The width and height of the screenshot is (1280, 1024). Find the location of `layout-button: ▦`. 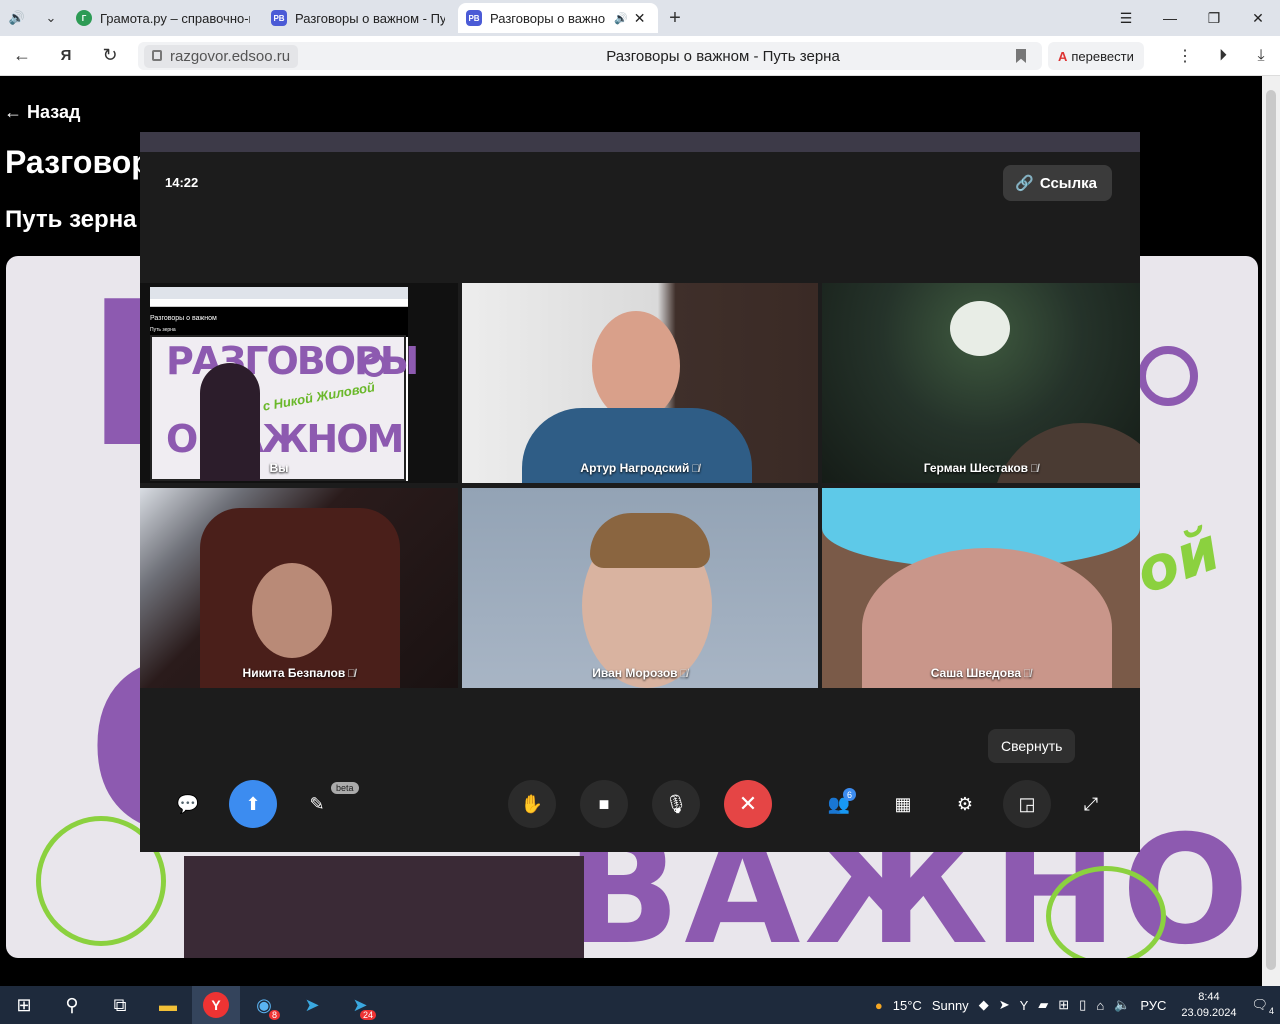

layout-button: ▦ is located at coordinates (903, 804).